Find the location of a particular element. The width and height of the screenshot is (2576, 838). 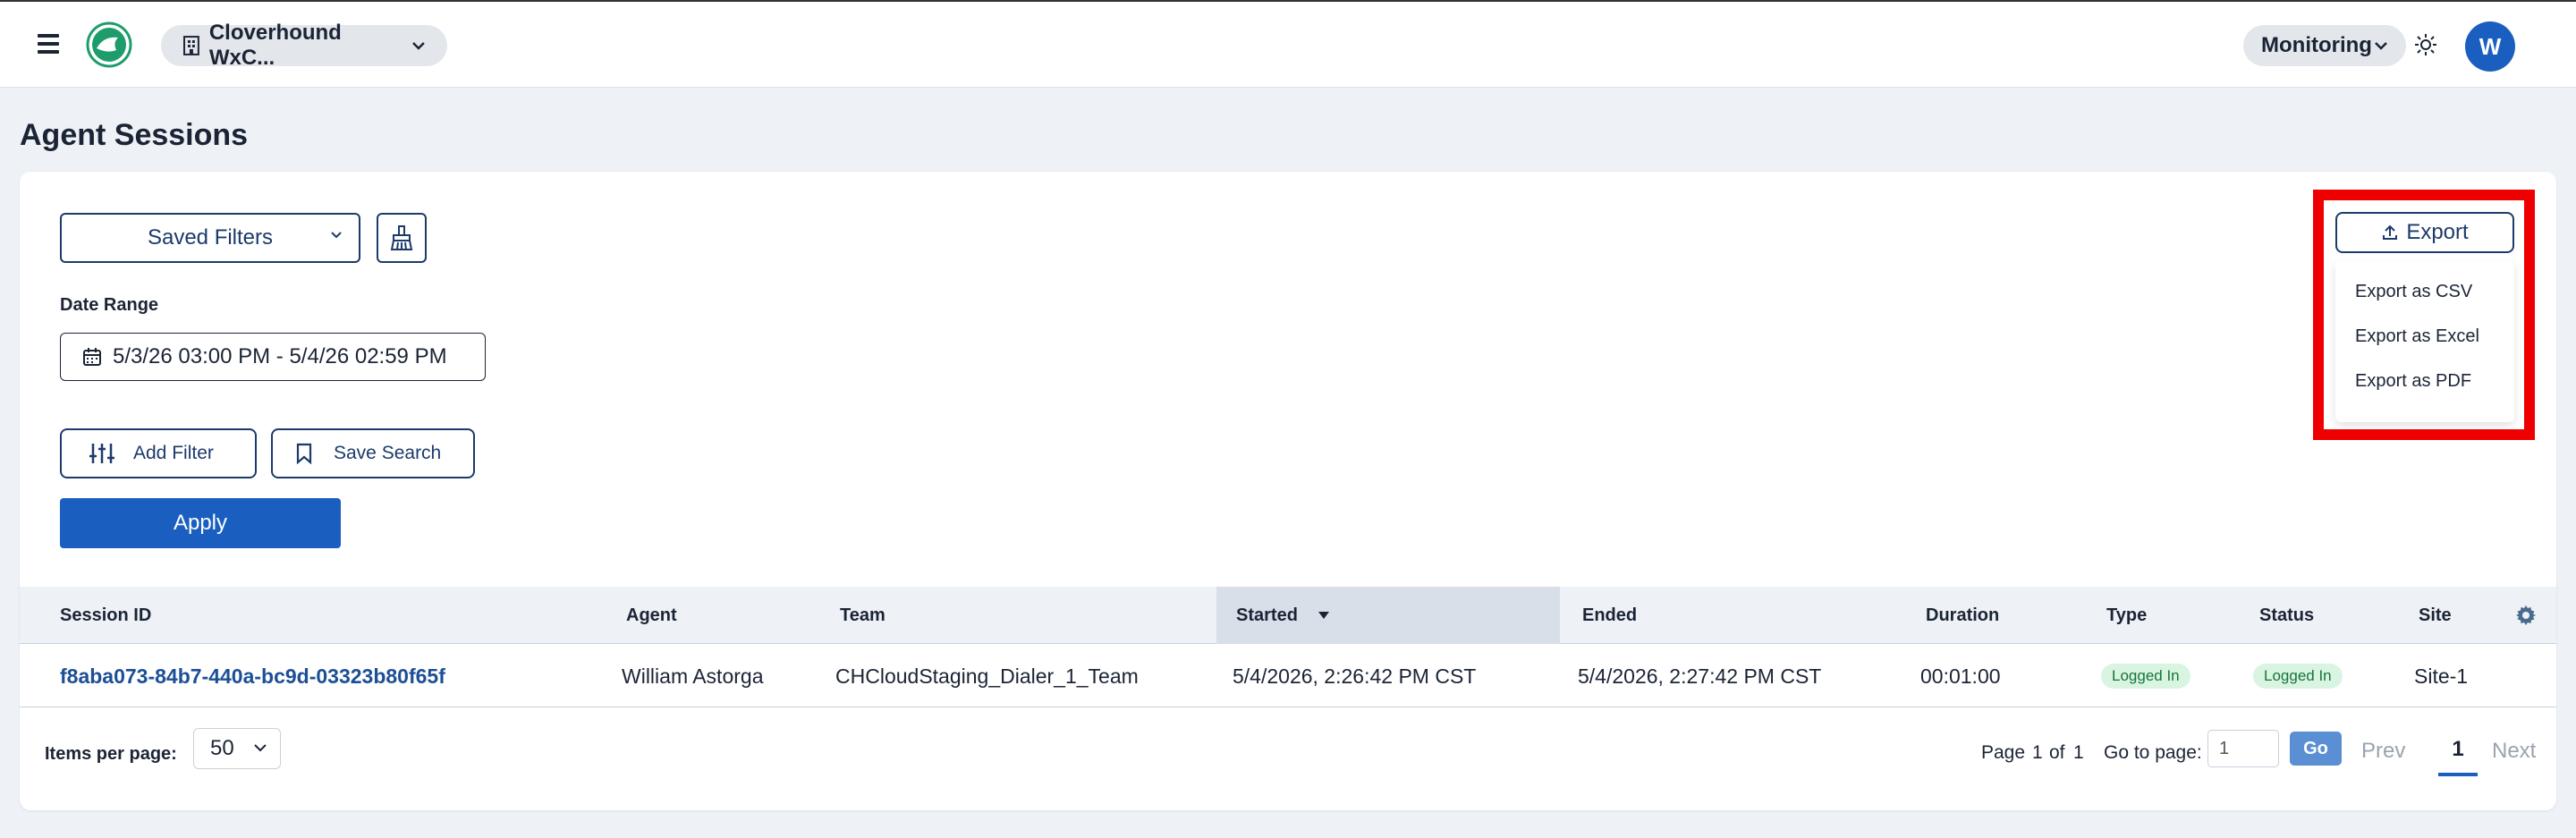

col-duration: Duration is located at coordinates (1962, 615).